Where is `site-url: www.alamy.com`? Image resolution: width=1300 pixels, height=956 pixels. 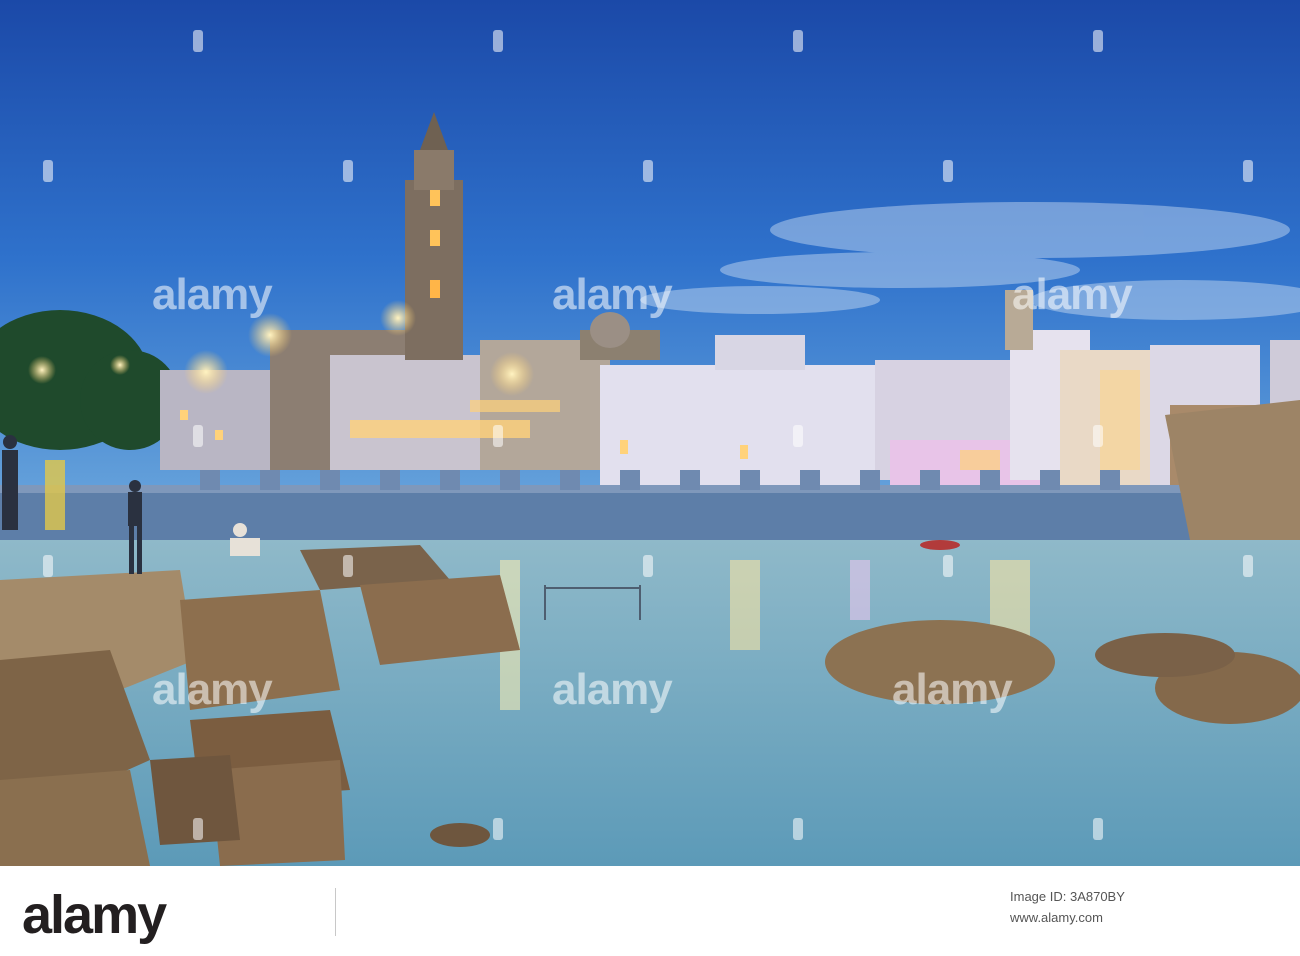
site-url: www.alamy.com is located at coordinates (1056, 917).